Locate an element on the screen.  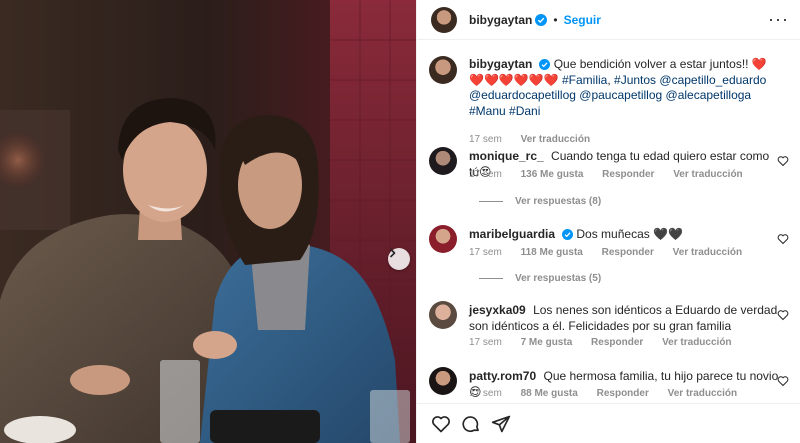
action-bar is located at coordinates (608, 423).